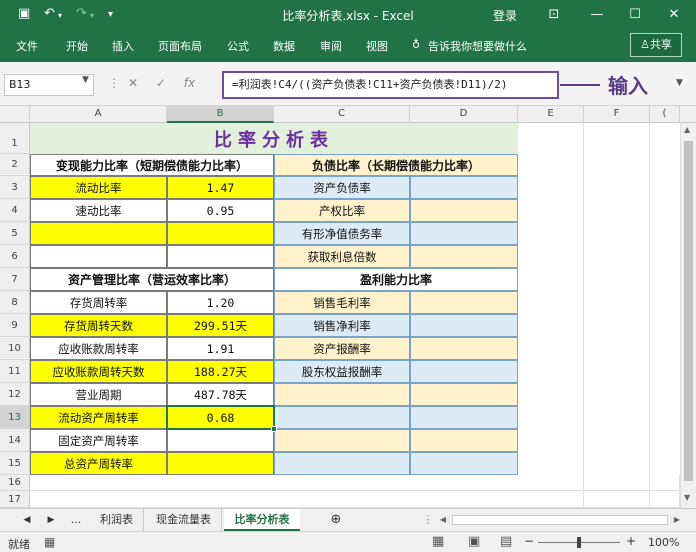 The image size is (696, 552). I want to click on tab-page-layout: 页面布局, so click(180, 46).